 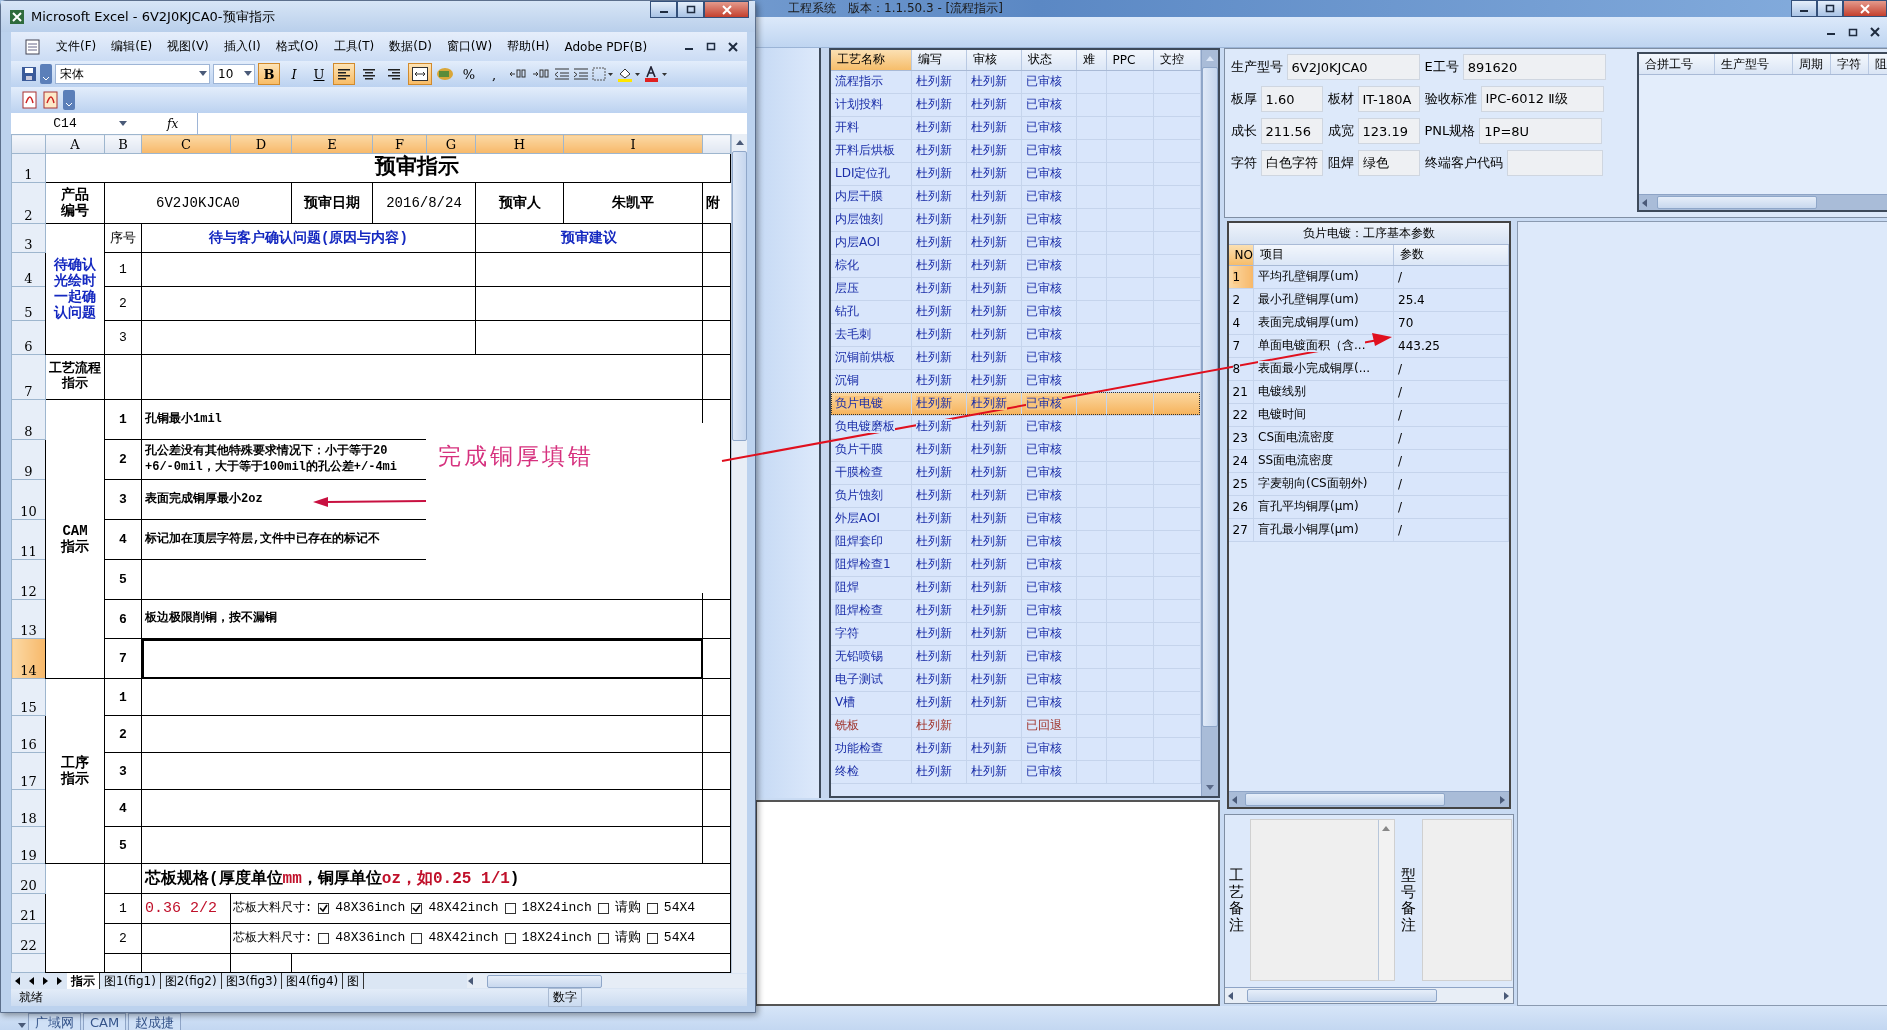 I want to click on table-row: 负片干膜 杜列新 杜列新 已审核, so click(x=1015, y=449).